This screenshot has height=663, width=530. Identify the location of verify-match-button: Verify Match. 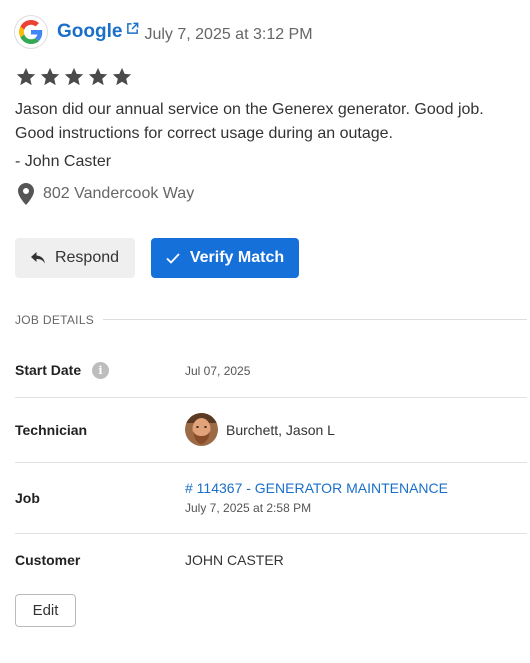
(225, 258).